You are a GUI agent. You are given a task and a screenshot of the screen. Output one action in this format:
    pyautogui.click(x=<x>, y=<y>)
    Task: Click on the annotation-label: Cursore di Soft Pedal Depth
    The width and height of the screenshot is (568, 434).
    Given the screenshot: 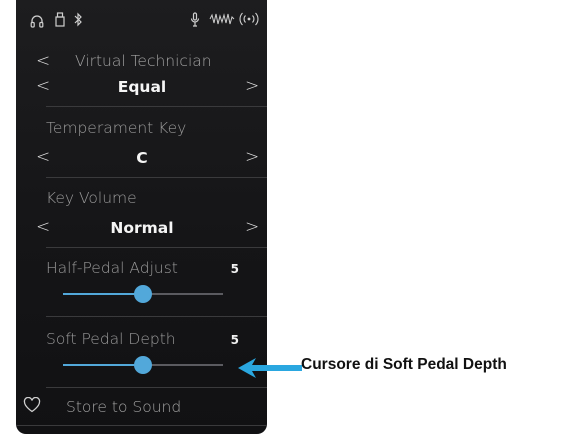 What is the action you would take?
    pyautogui.click(x=404, y=364)
    